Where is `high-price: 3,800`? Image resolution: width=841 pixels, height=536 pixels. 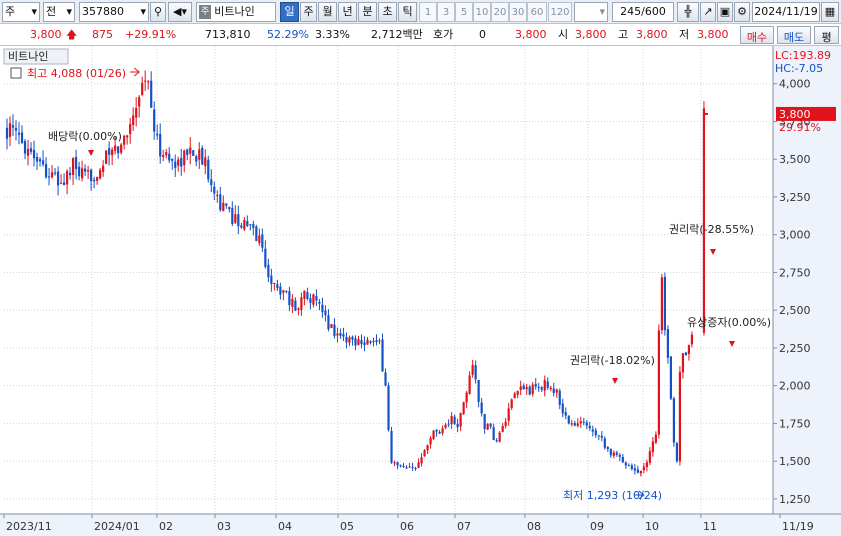 high-price: 3,800 is located at coordinates (652, 34).